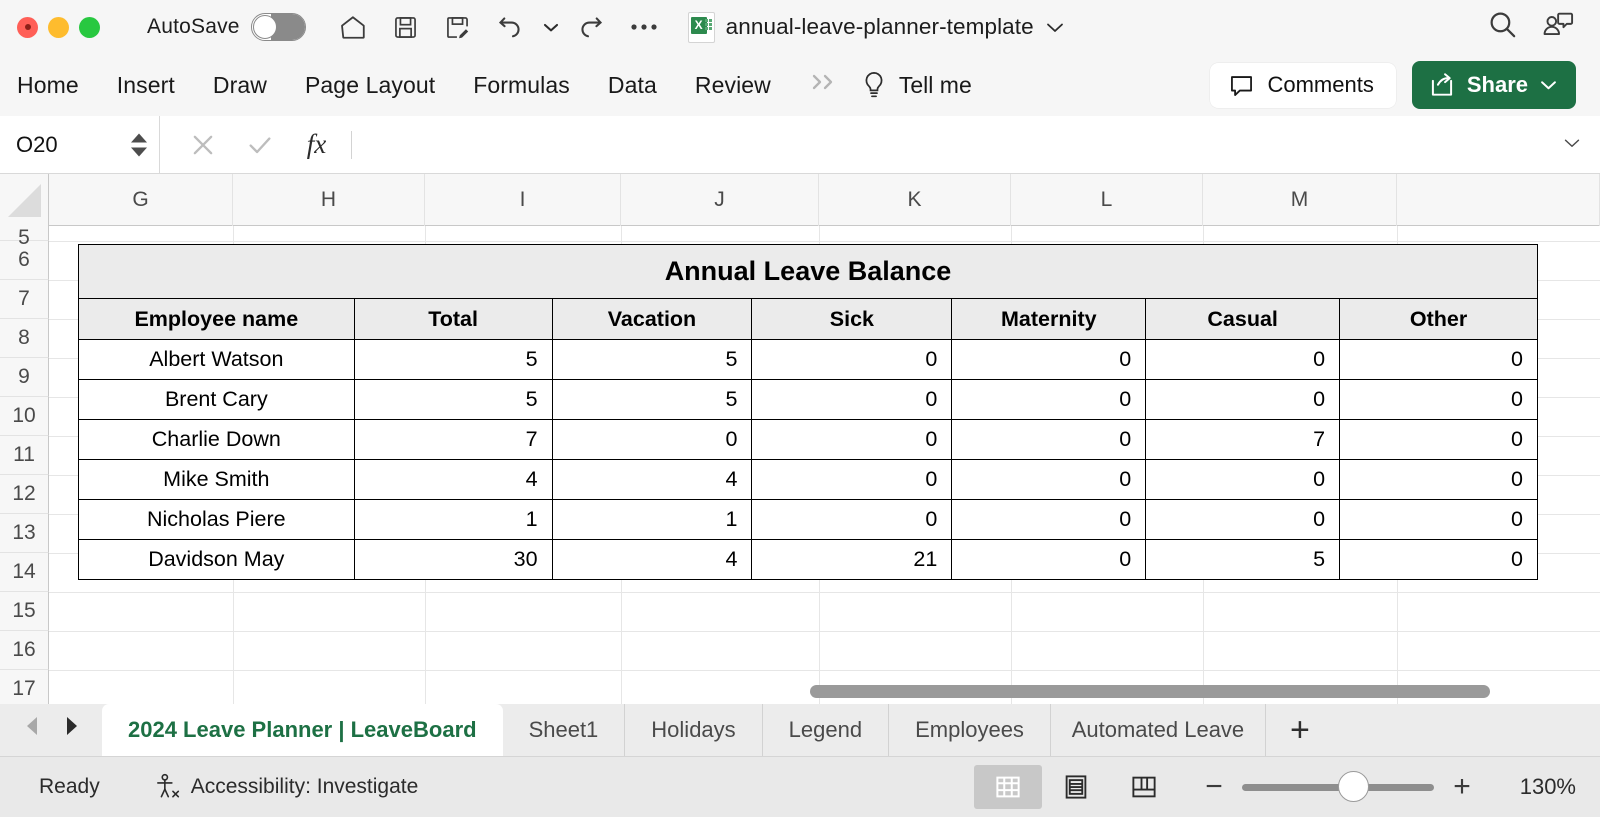  What do you see at coordinates (1557, 27) in the screenshot?
I see `collaborators-icon` at bounding box center [1557, 27].